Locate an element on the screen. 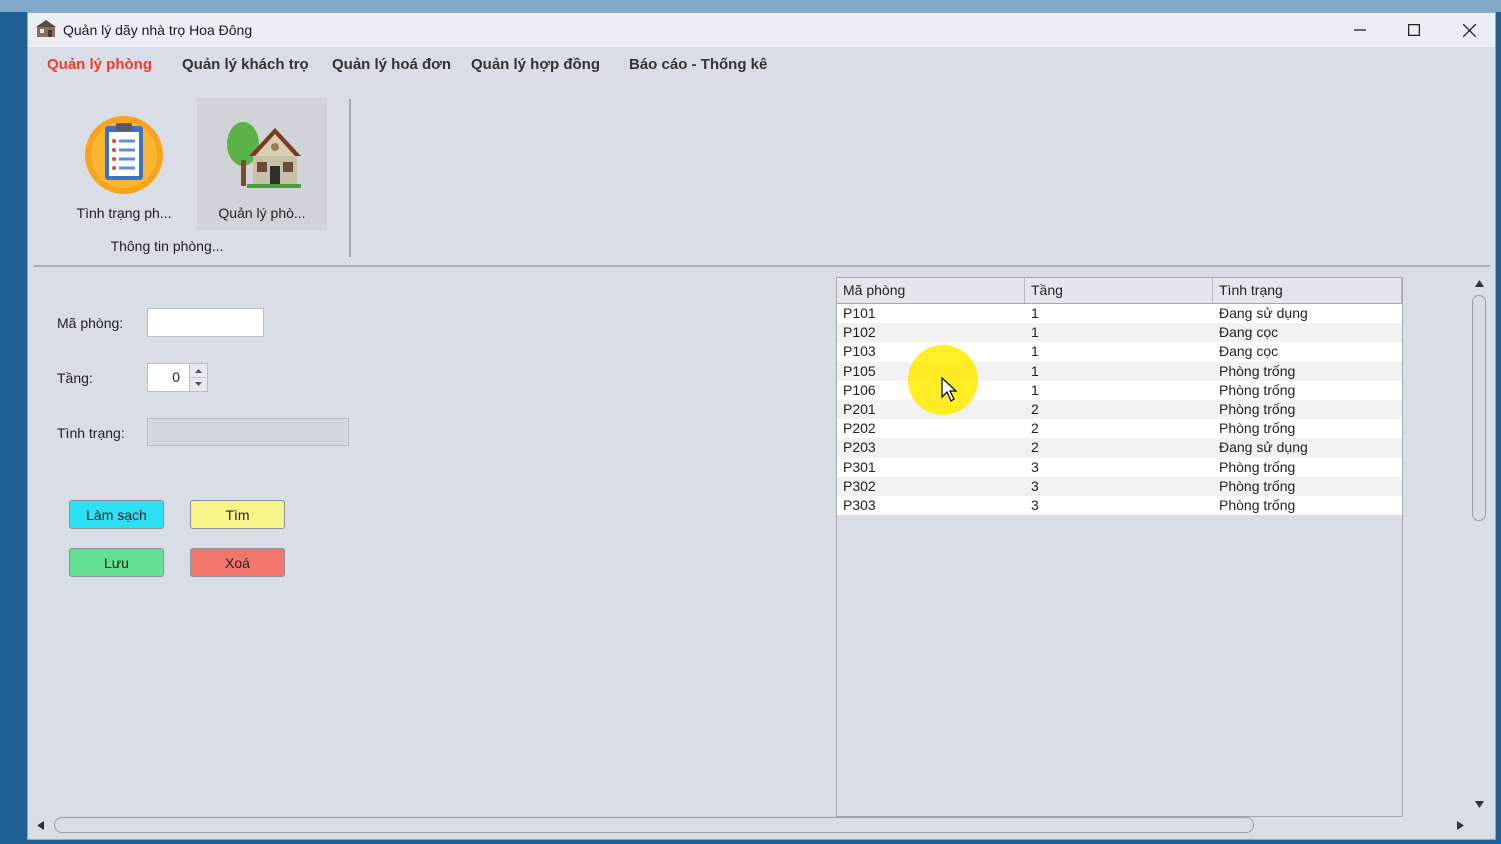 The width and height of the screenshot is (1501, 844). menu-quan-ly-hoa-don: Quản lý hoá đơn is located at coordinates (391, 64).